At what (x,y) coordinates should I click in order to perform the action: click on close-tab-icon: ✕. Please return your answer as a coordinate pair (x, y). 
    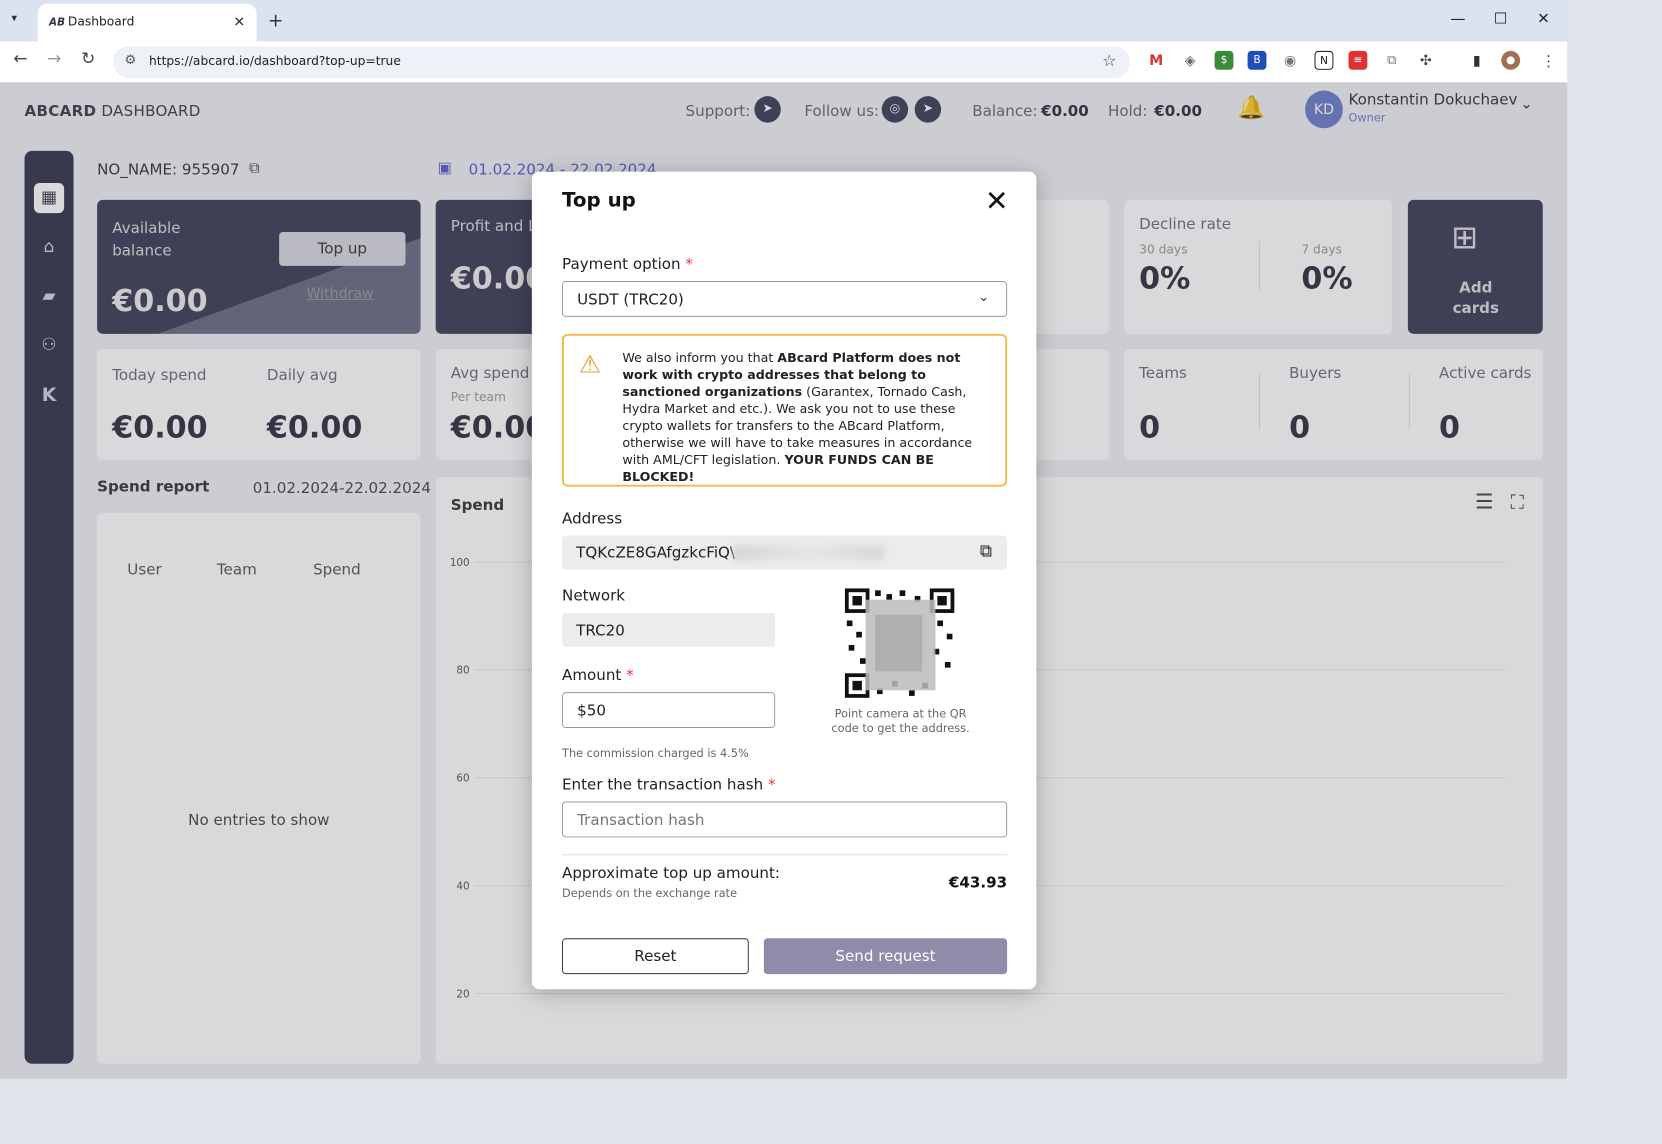
    Looking at the image, I should click on (239, 21).